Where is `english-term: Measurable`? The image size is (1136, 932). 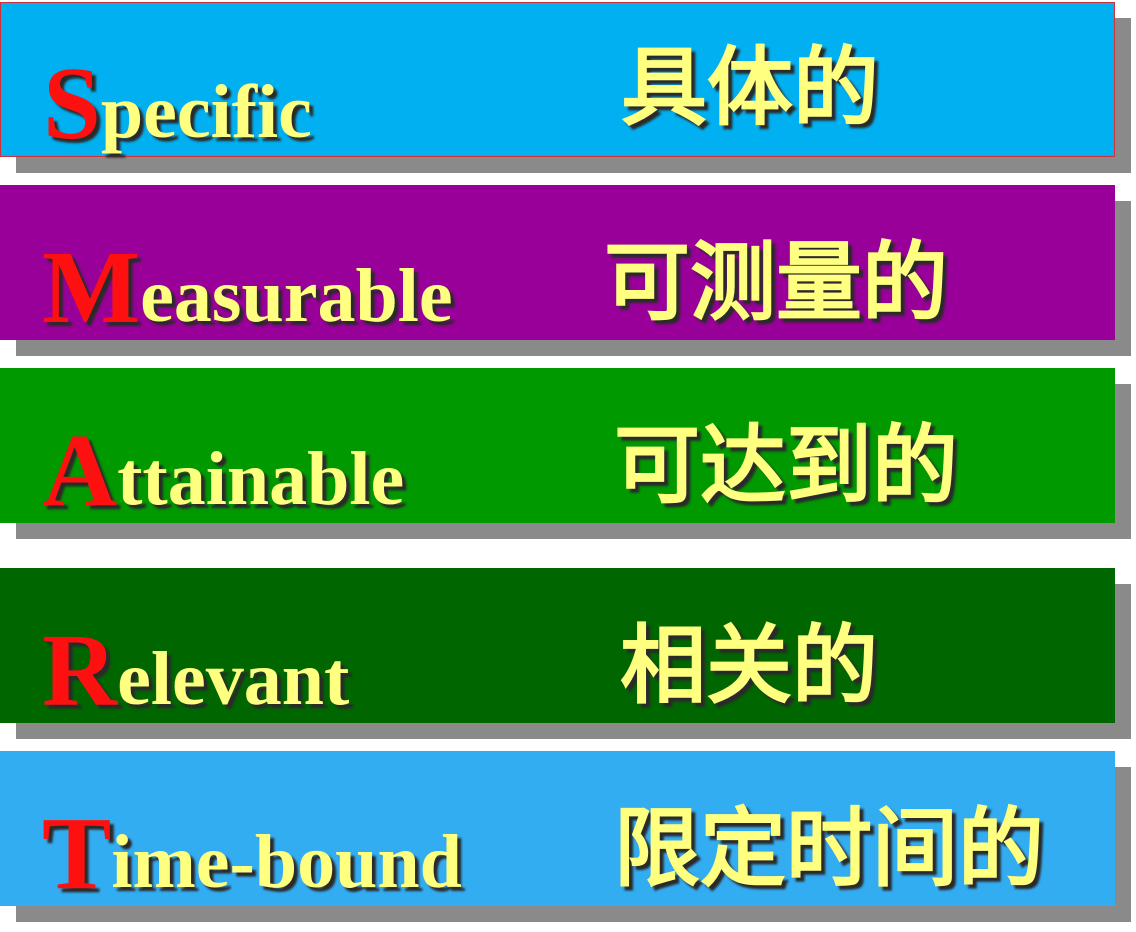 english-term: Measurable is located at coordinates (247, 276).